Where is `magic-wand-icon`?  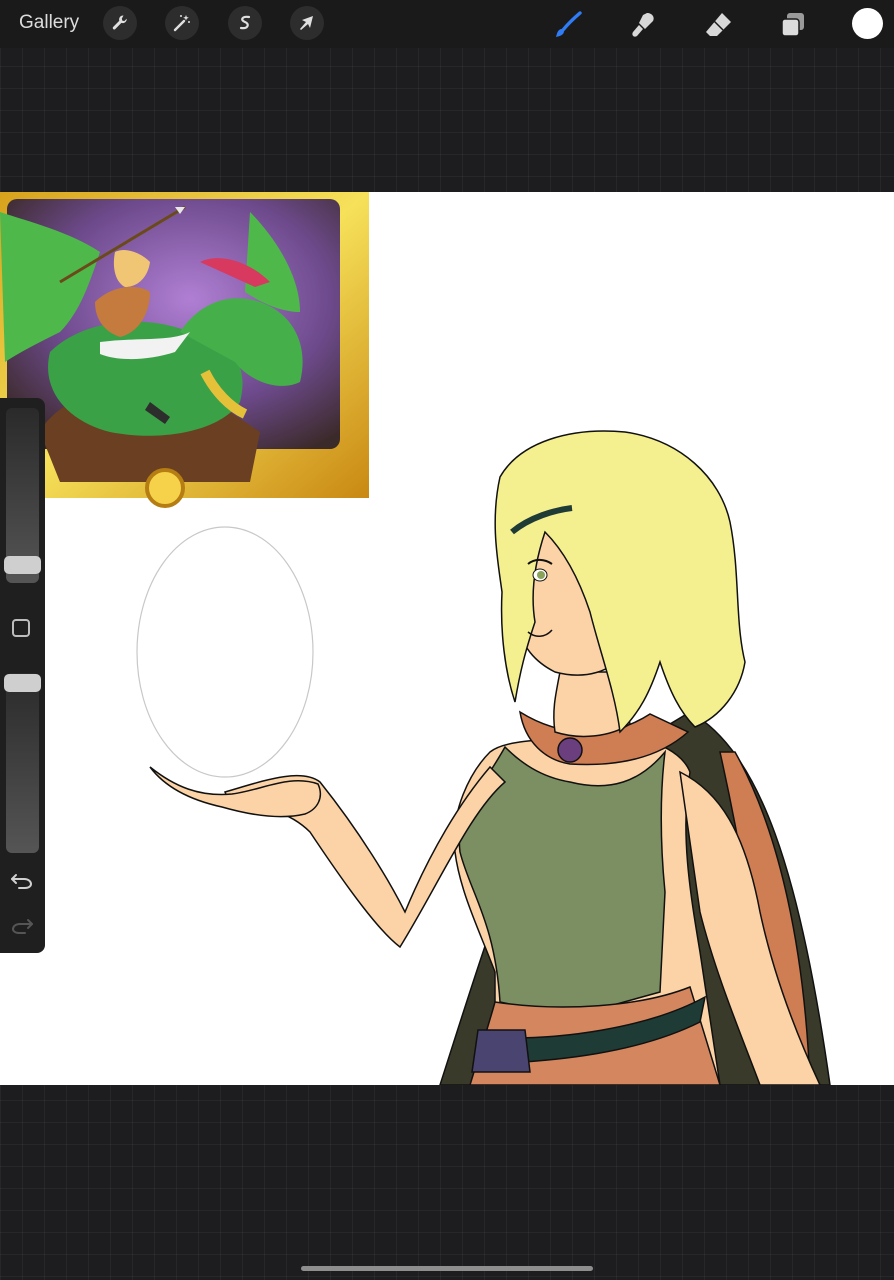
magic-wand-icon is located at coordinates (181, 23).